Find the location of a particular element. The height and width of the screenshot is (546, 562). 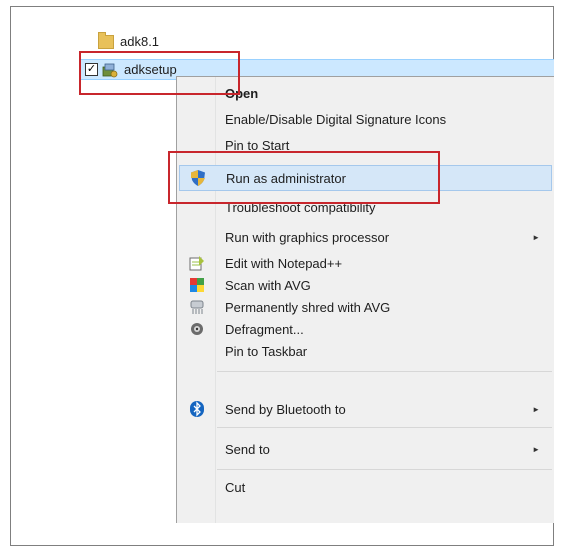

setup-icon is located at coordinates (110, 70).